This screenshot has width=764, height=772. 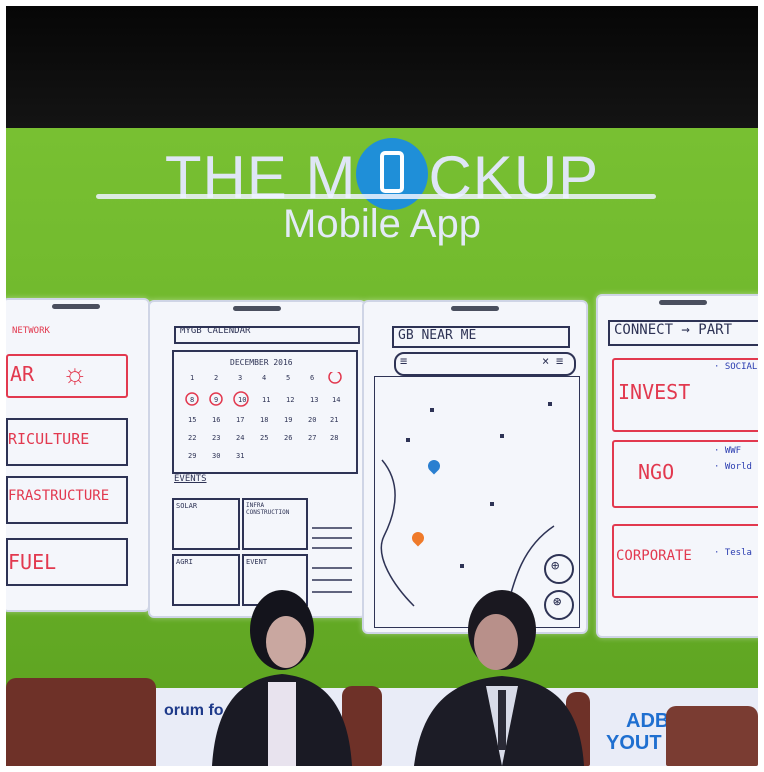 What do you see at coordinates (656, 472) in the screenshot?
I see `connect-item-label: NGO` at bounding box center [656, 472].